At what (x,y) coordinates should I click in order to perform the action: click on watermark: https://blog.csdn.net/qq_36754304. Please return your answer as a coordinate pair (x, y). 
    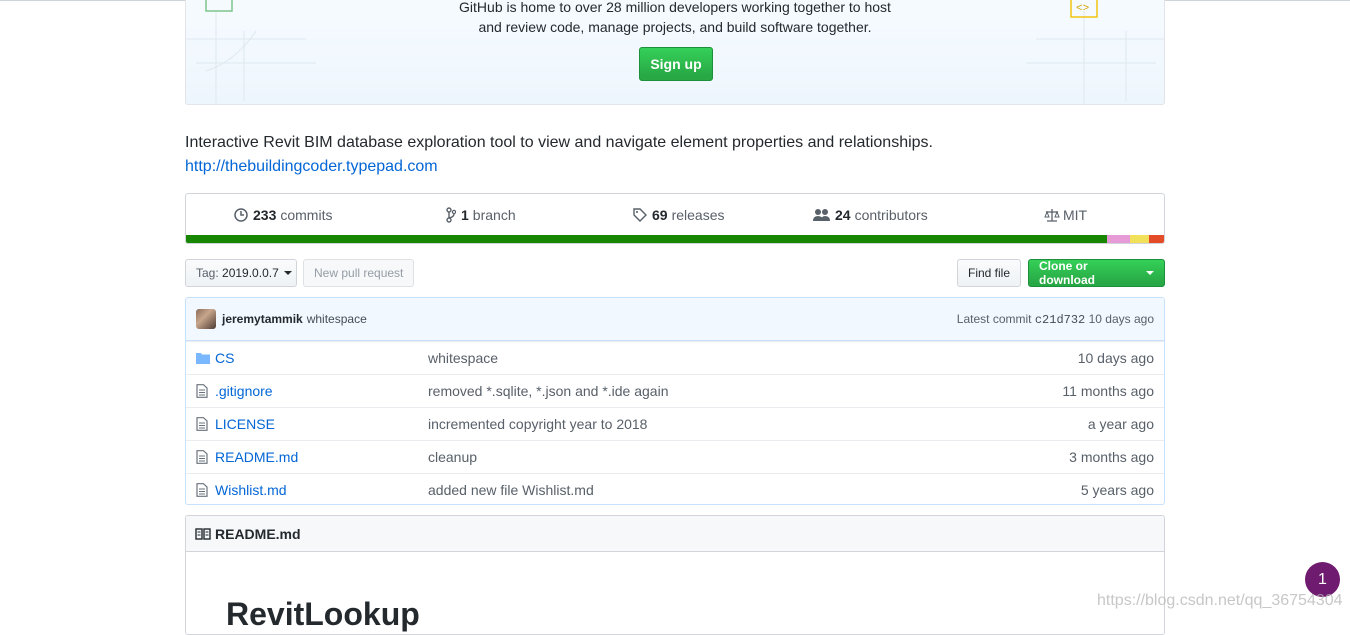
    Looking at the image, I should click on (1220, 600).